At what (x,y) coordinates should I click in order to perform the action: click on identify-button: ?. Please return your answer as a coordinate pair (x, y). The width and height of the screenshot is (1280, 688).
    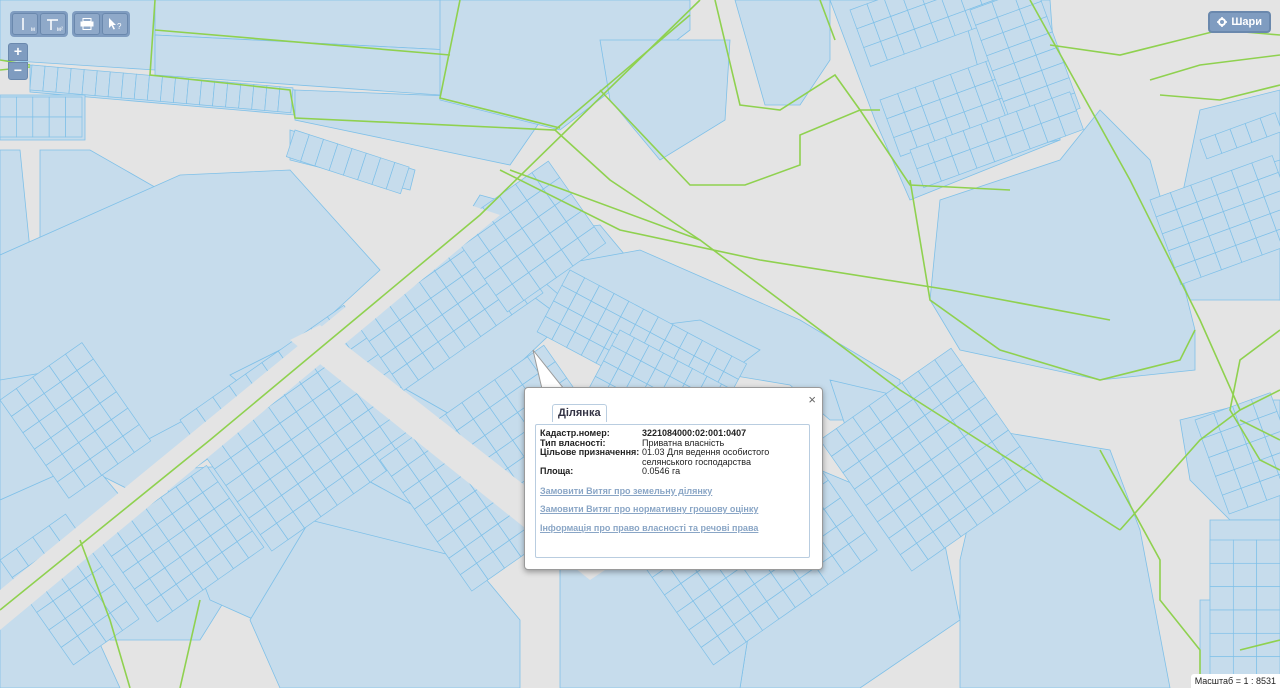
    Looking at the image, I should click on (115, 24).